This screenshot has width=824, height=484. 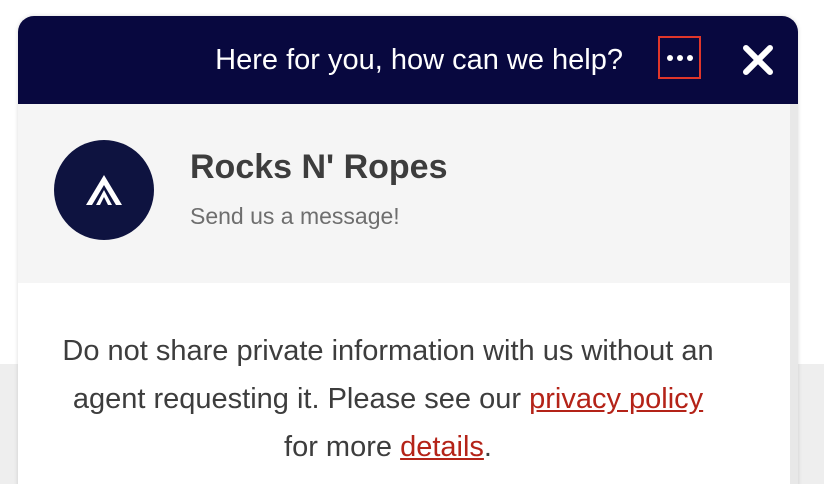 I want to click on privacy-policy-link: privacy policy, so click(x=616, y=399).